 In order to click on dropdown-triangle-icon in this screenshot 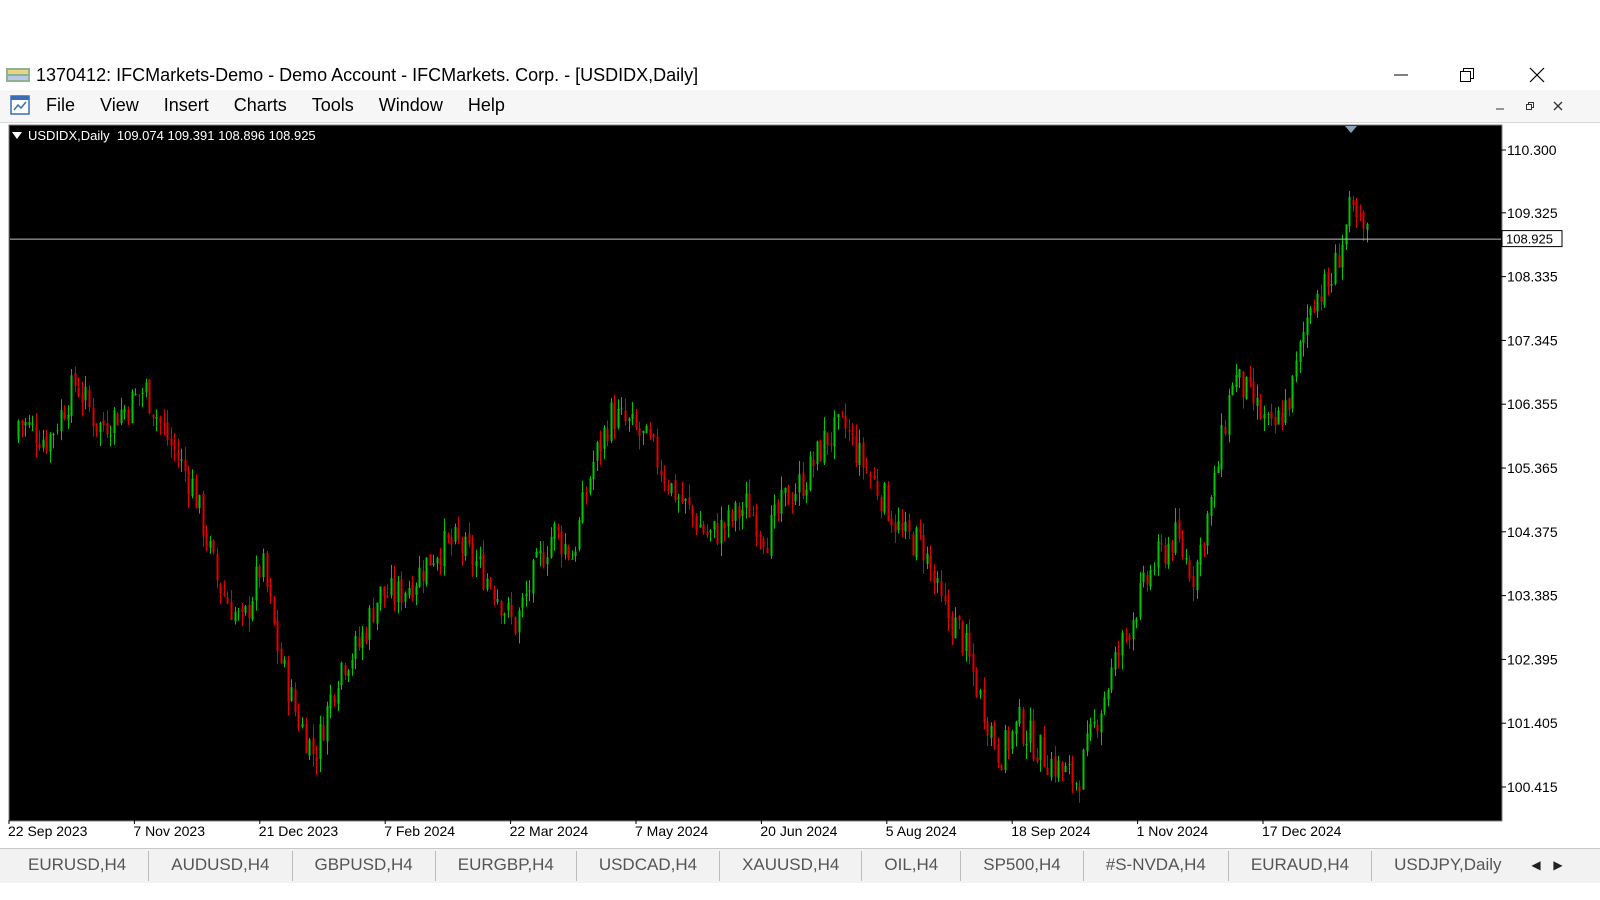, I will do `click(17, 135)`.